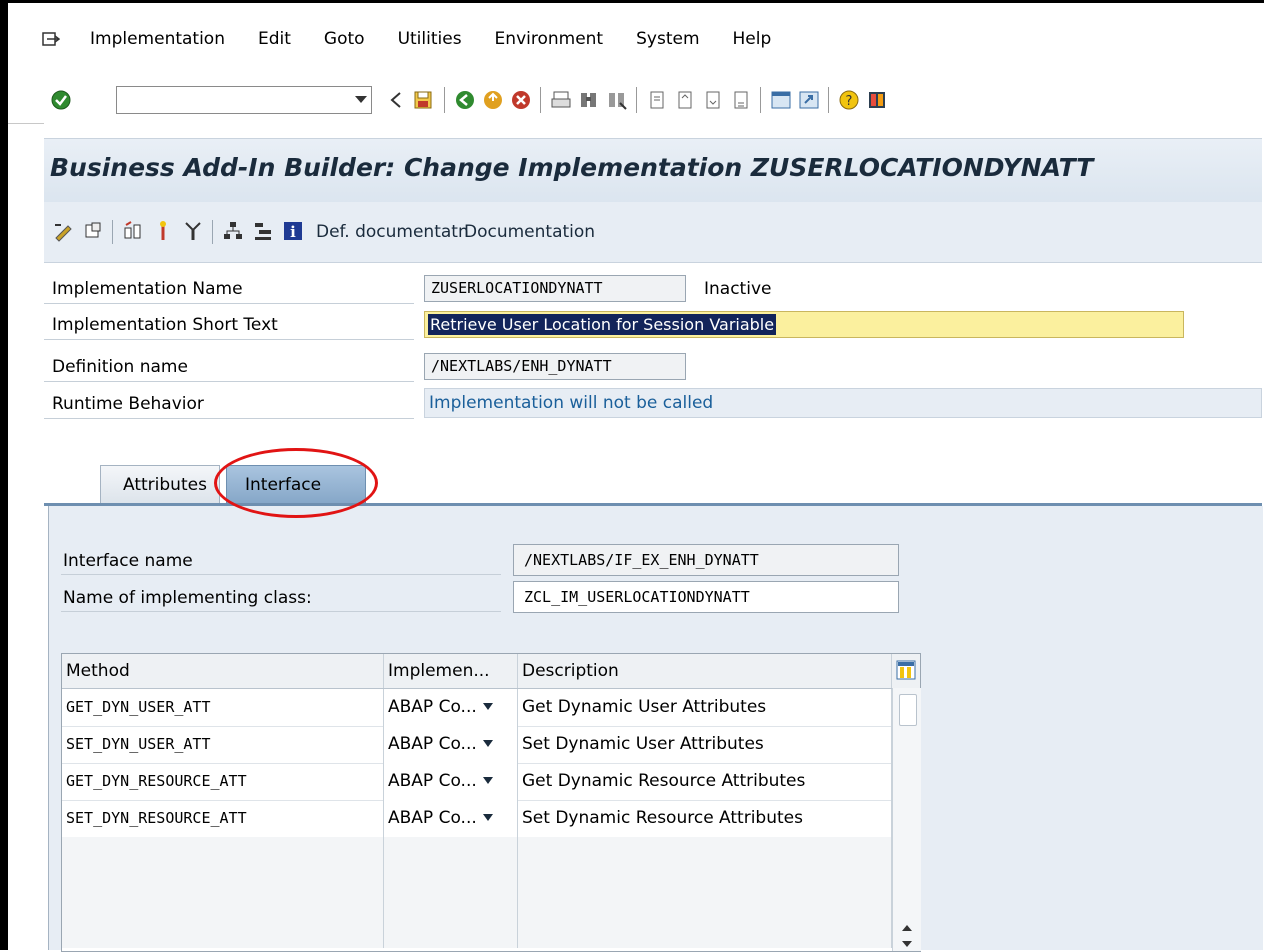 The image size is (1264, 952). Describe the element at coordinates (781, 100) in the screenshot. I see `create-session-icon` at that location.